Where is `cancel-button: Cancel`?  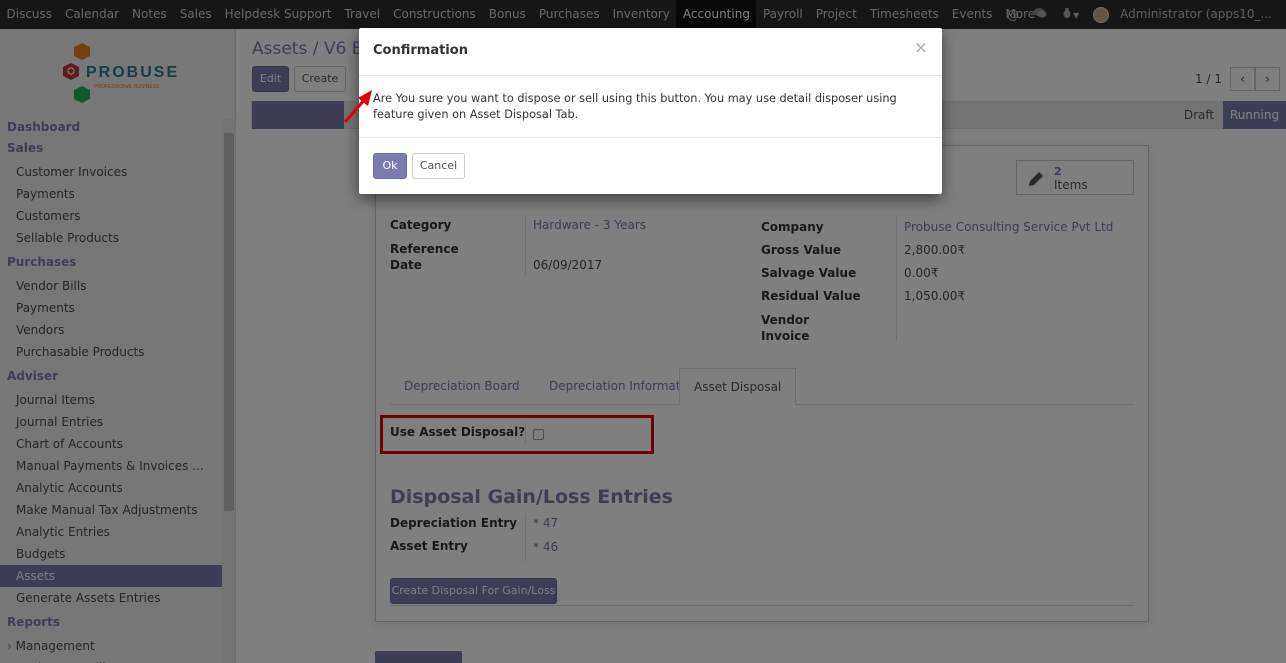 cancel-button: Cancel is located at coordinates (438, 166).